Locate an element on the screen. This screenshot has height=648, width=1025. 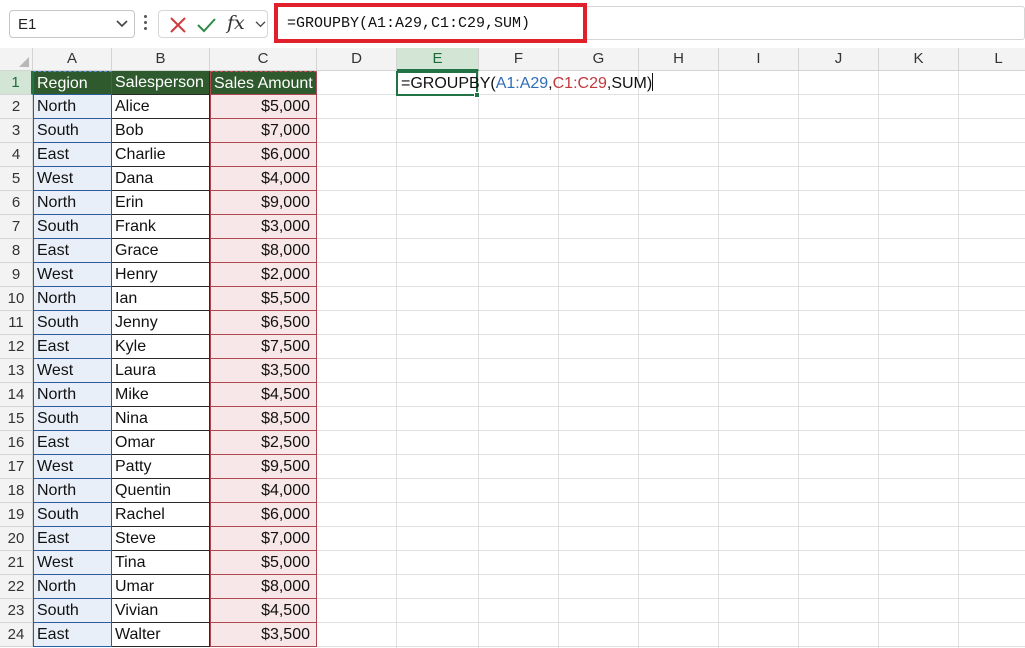
cell-sales-amount: $2,000 is located at coordinates (263, 275).